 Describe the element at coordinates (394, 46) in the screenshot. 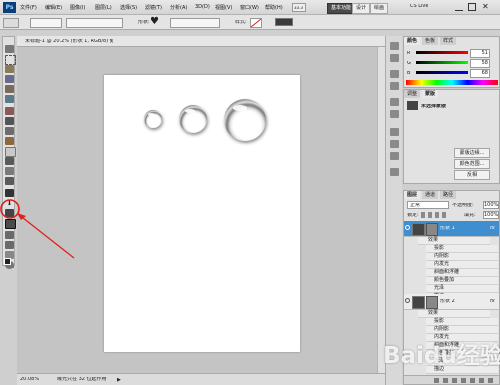

I see `history-panel-icon` at that location.